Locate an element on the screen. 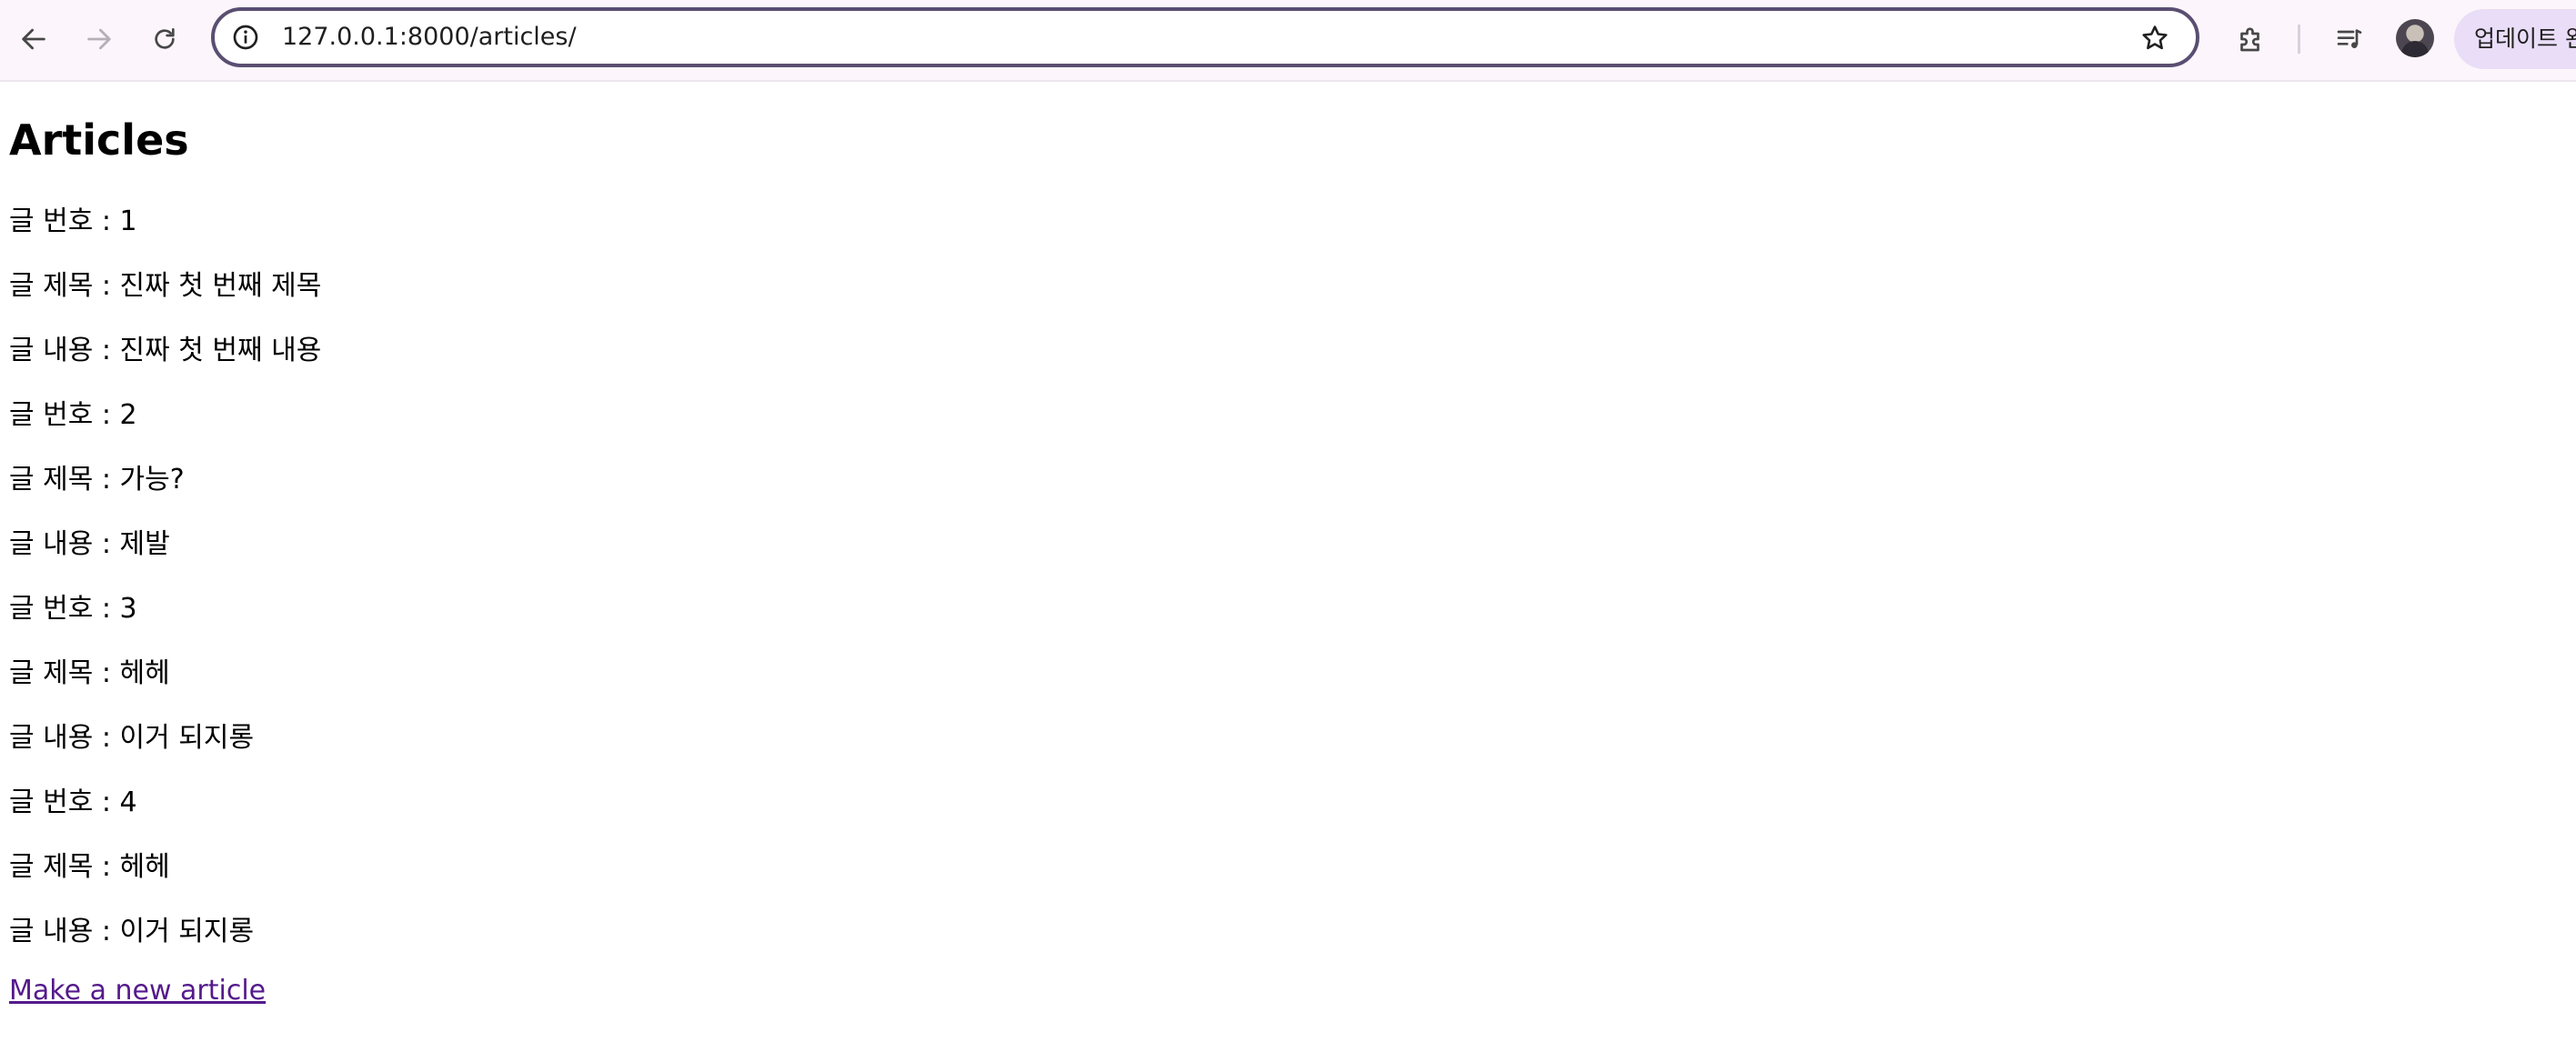 Image resolution: width=2576 pixels, height=1042 pixels. avatar is located at coordinates (2415, 38).